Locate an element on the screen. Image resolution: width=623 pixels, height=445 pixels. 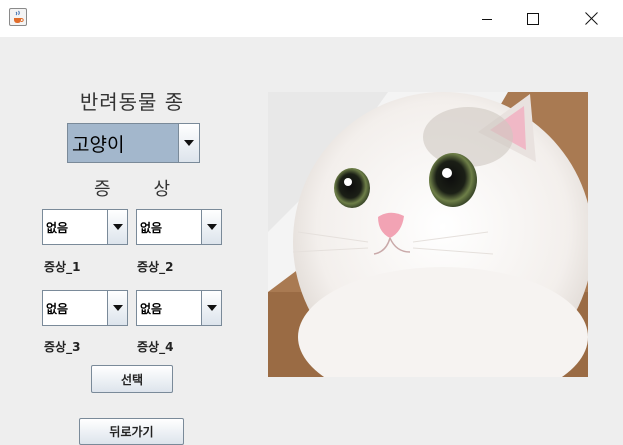
close-button is located at coordinates (591, 18).